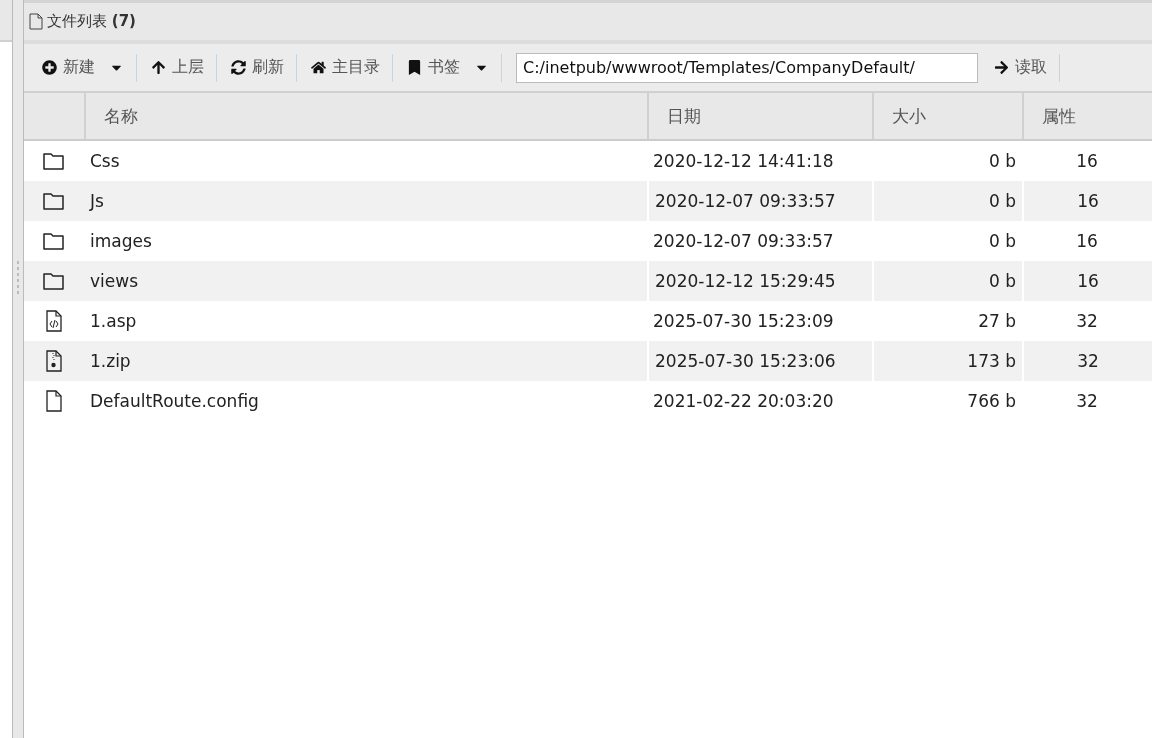 This screenshot has height=738, width=1152. Describe the element at coordinates (588, 201) in the screenshot. I see `file-row: Js 2020-12-07 09:33:57 0 b 16` at that location.